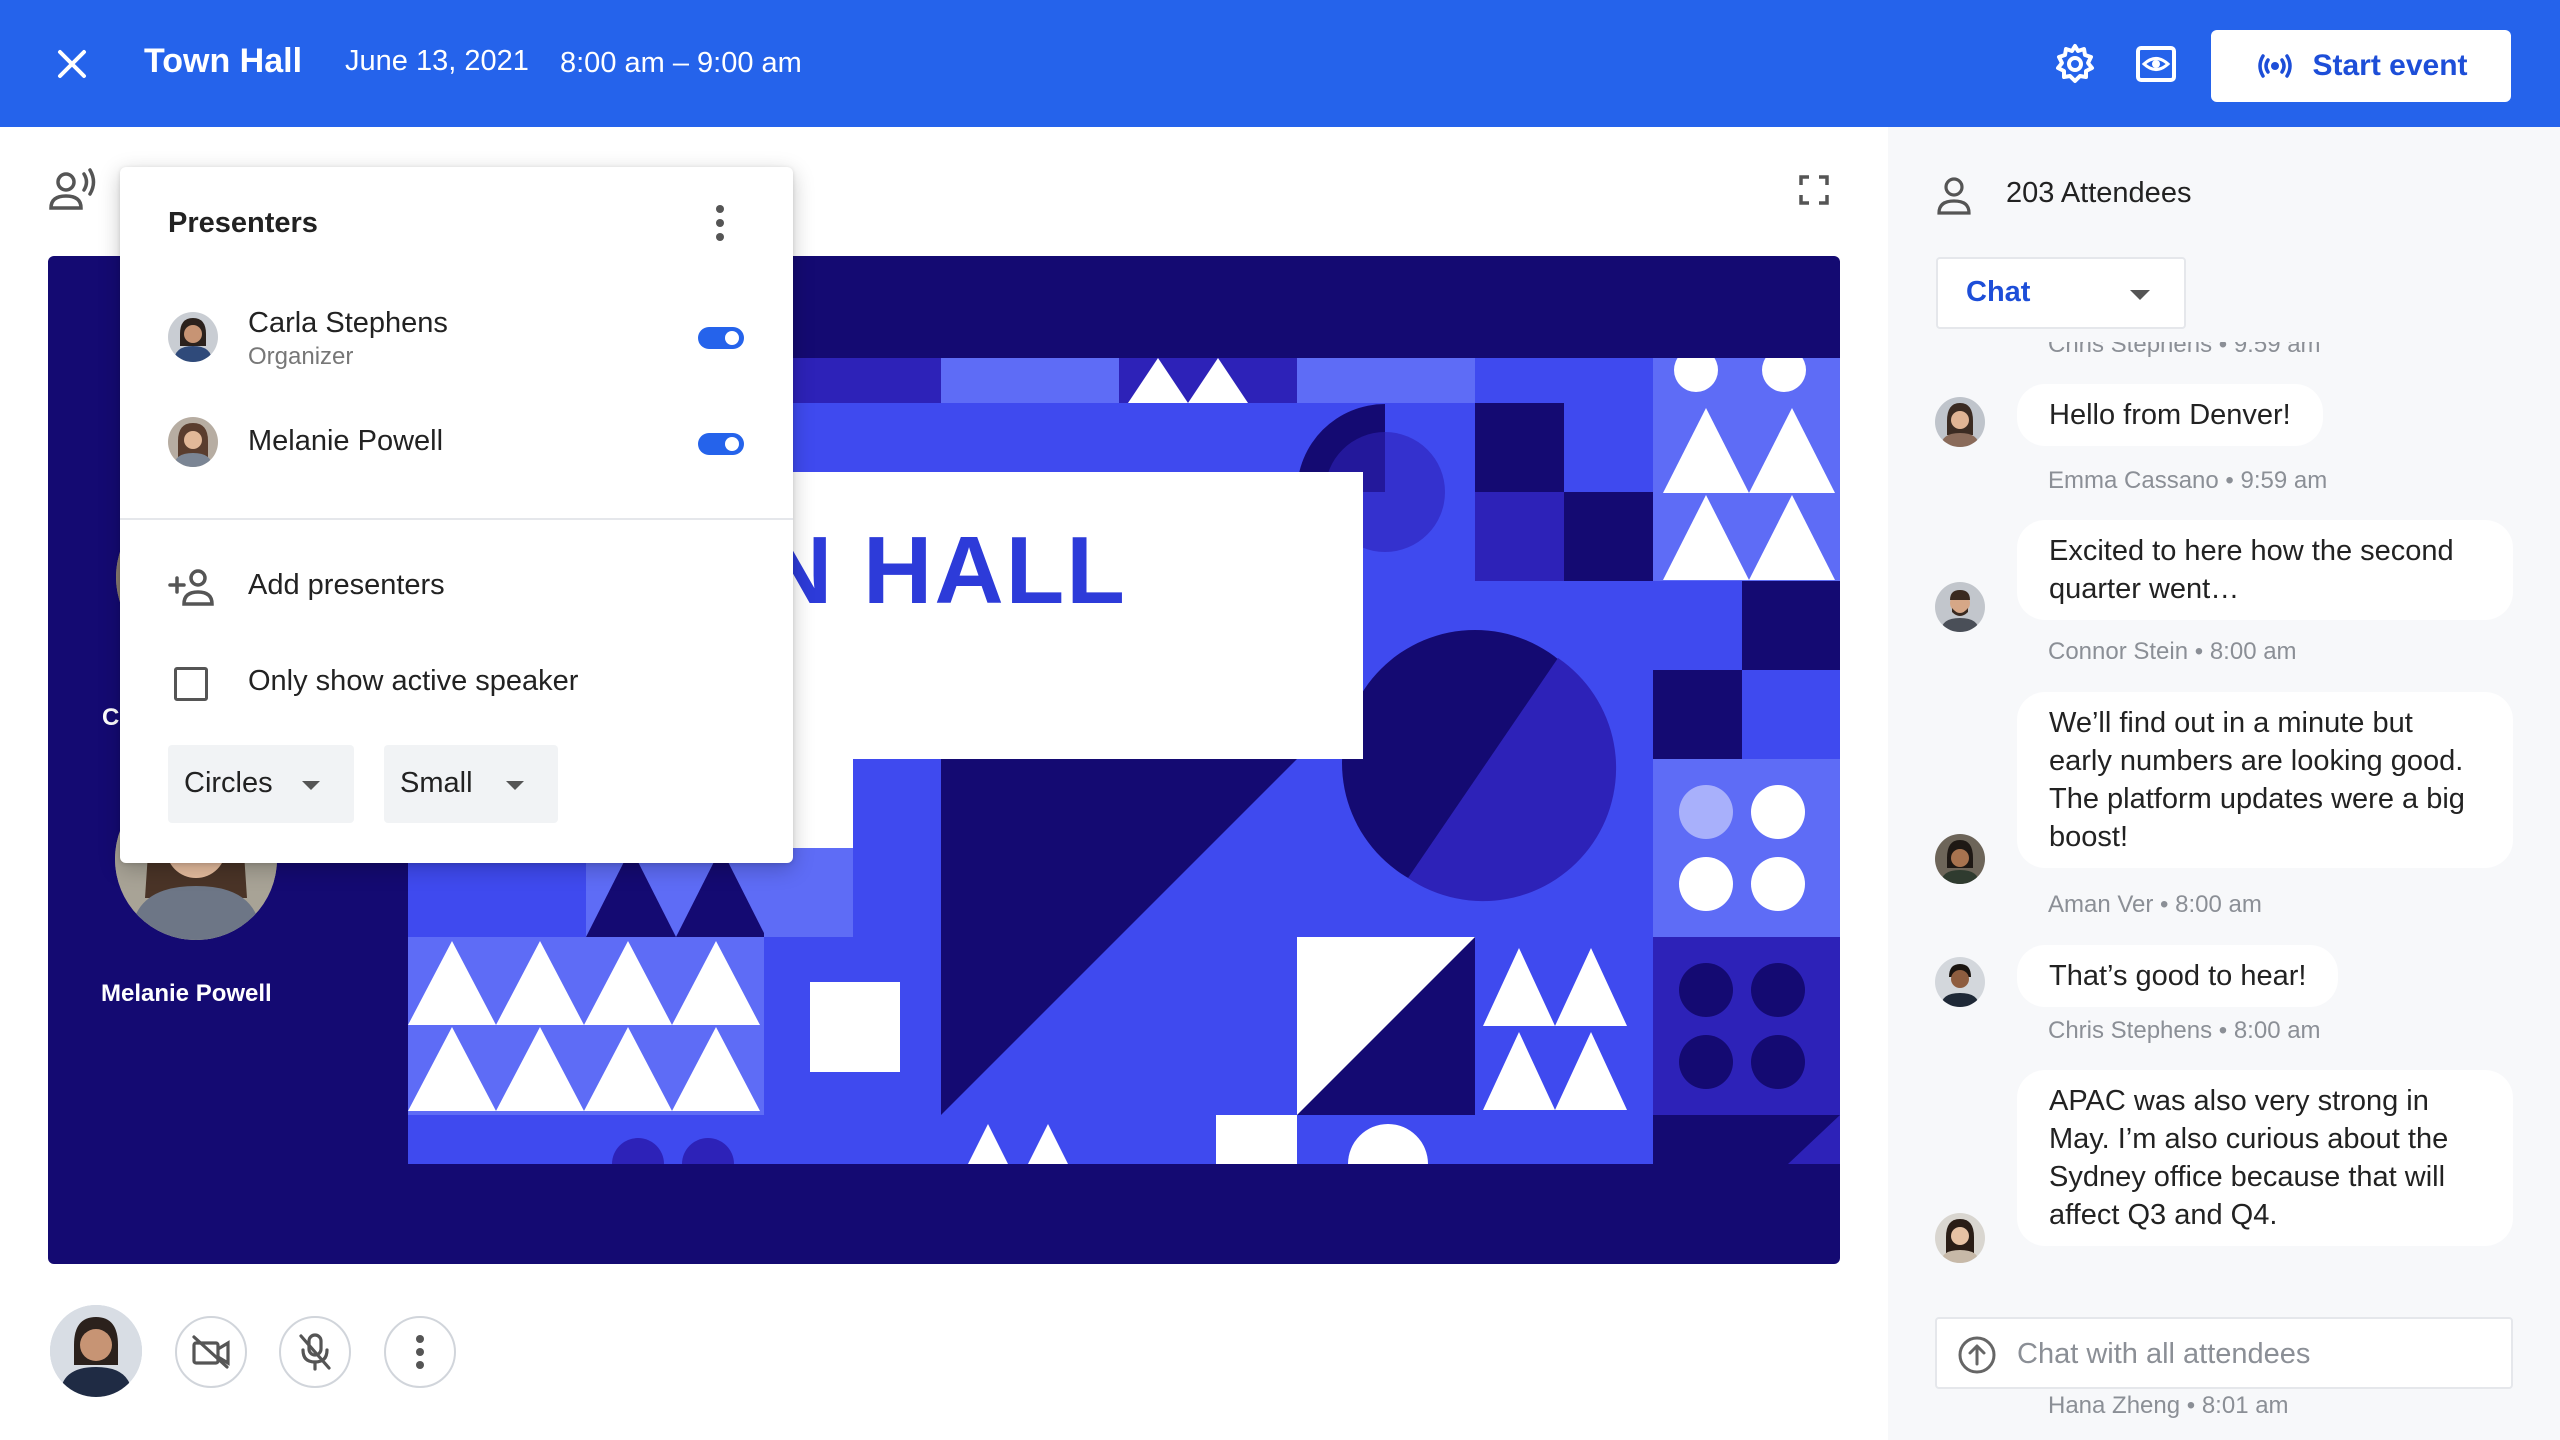  I want to click on mic-off-icon, so click(315, 1352).